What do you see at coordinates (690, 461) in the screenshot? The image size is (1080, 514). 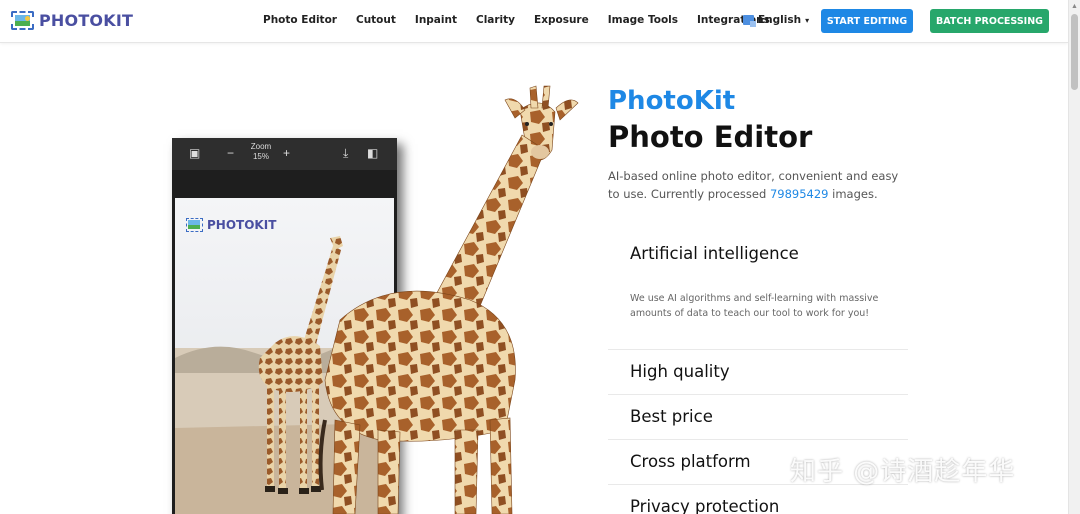 I see `feature-title: Cross platform` at bounding box center [690, 461].